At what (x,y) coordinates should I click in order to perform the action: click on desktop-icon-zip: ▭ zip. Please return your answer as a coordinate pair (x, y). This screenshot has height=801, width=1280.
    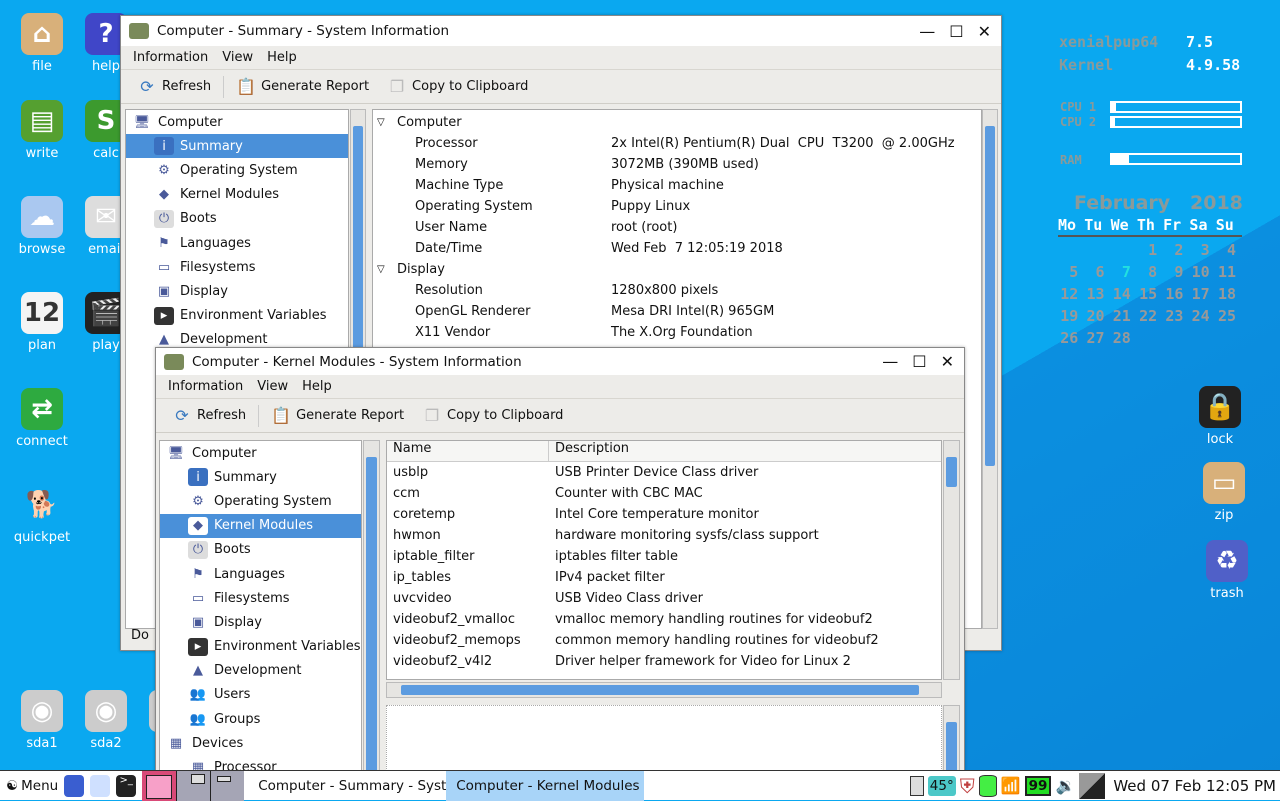
    Looking at the image, I should click on (1224, 492).